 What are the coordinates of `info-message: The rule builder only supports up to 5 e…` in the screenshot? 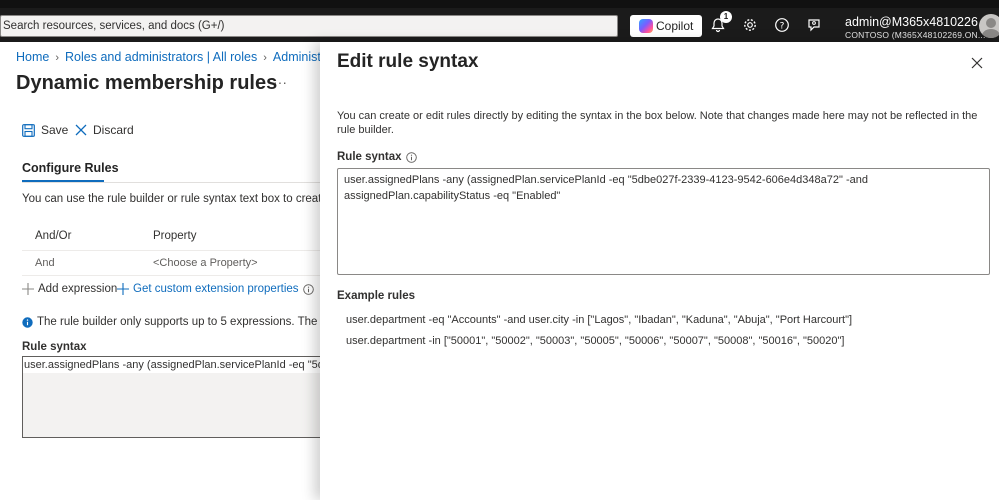 It's located at (191, 322).